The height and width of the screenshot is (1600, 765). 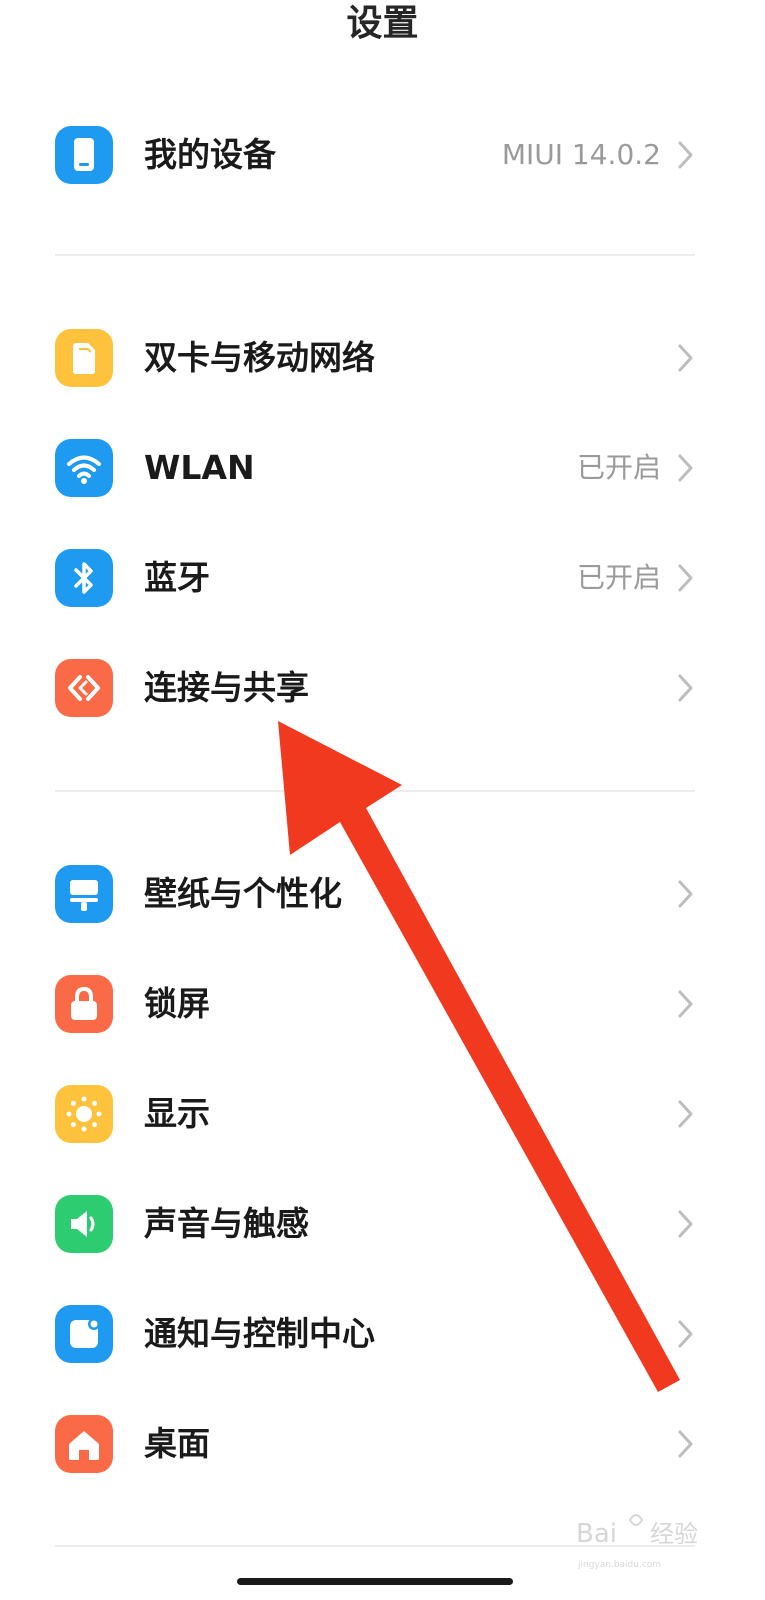 What do you see at coordinates (259, 357) in the screenshot?
I see `settings-item-label: 双卡与移动网络` at bounding box center [259, 357].